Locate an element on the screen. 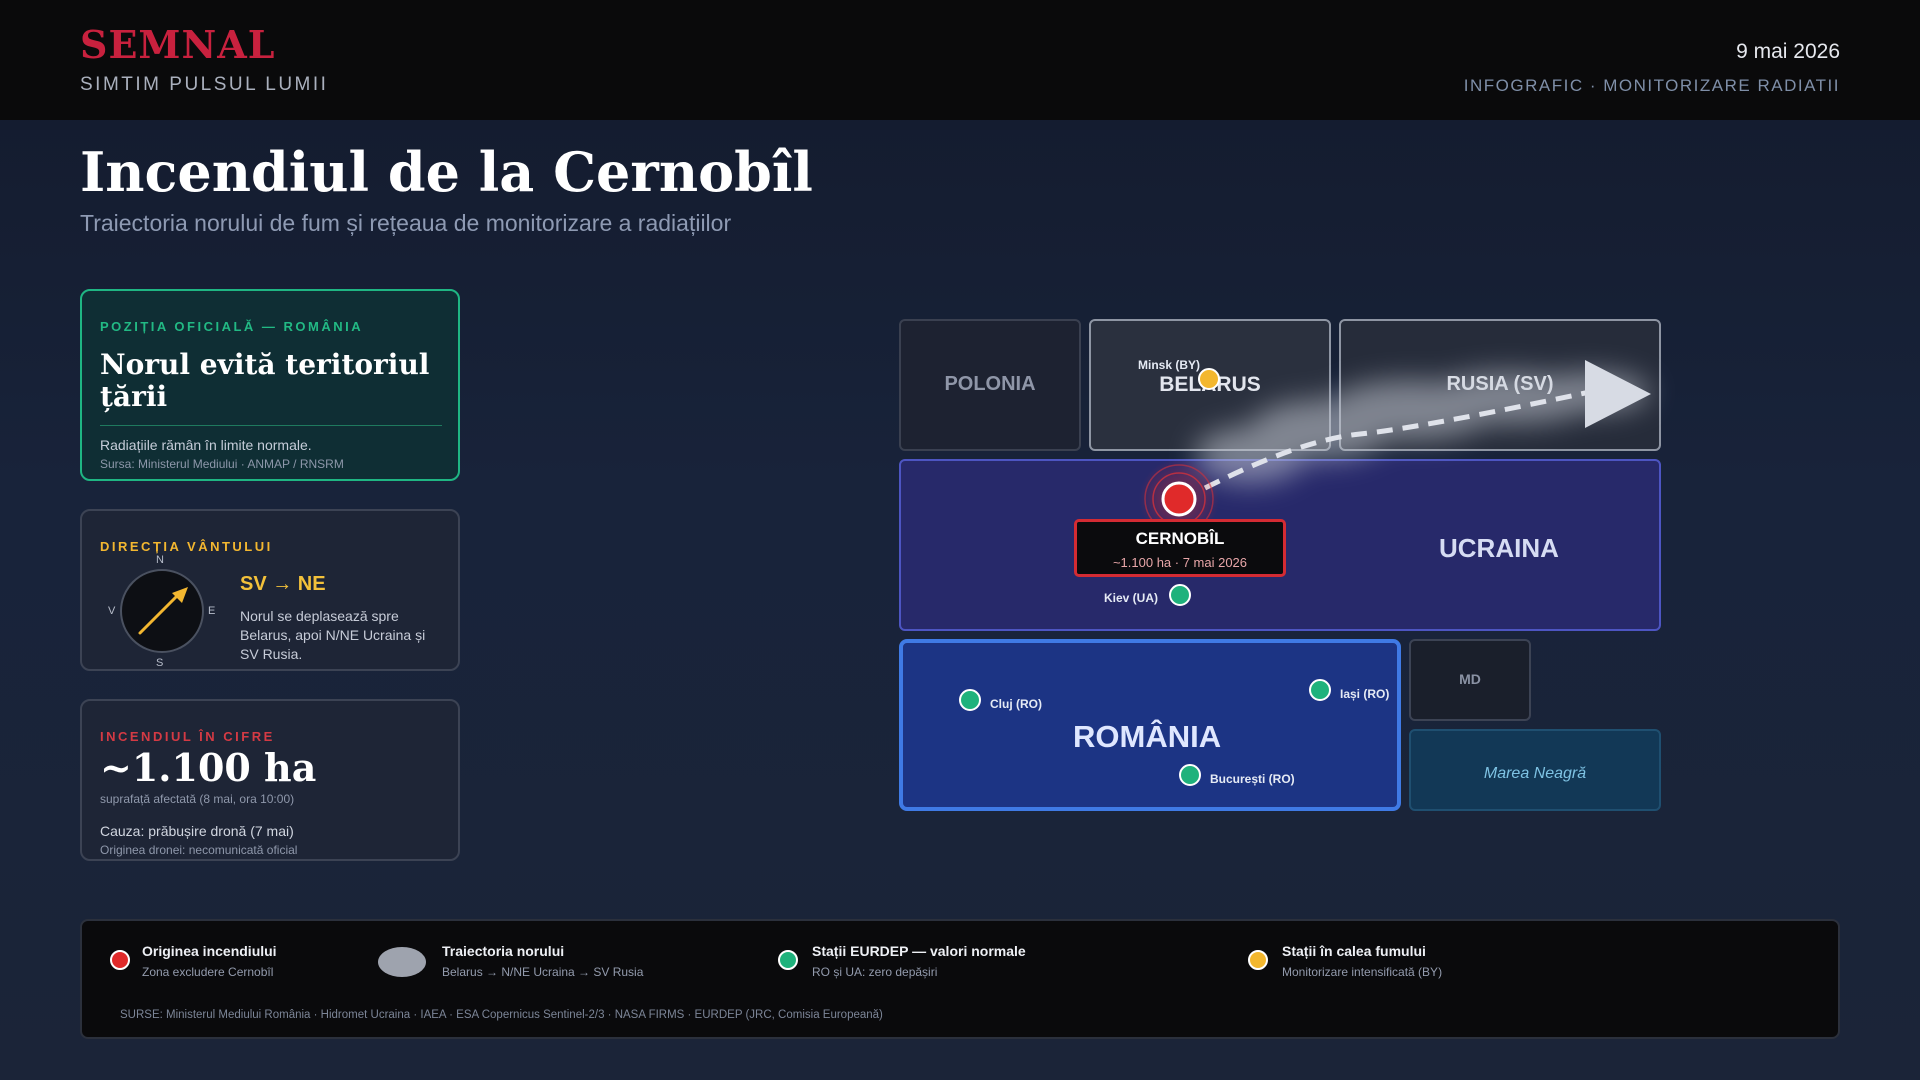  fire-origin-label: CERNOBÎL ~1.100 ha · 7 mai 2026 is located at coordinates (1180, 548).